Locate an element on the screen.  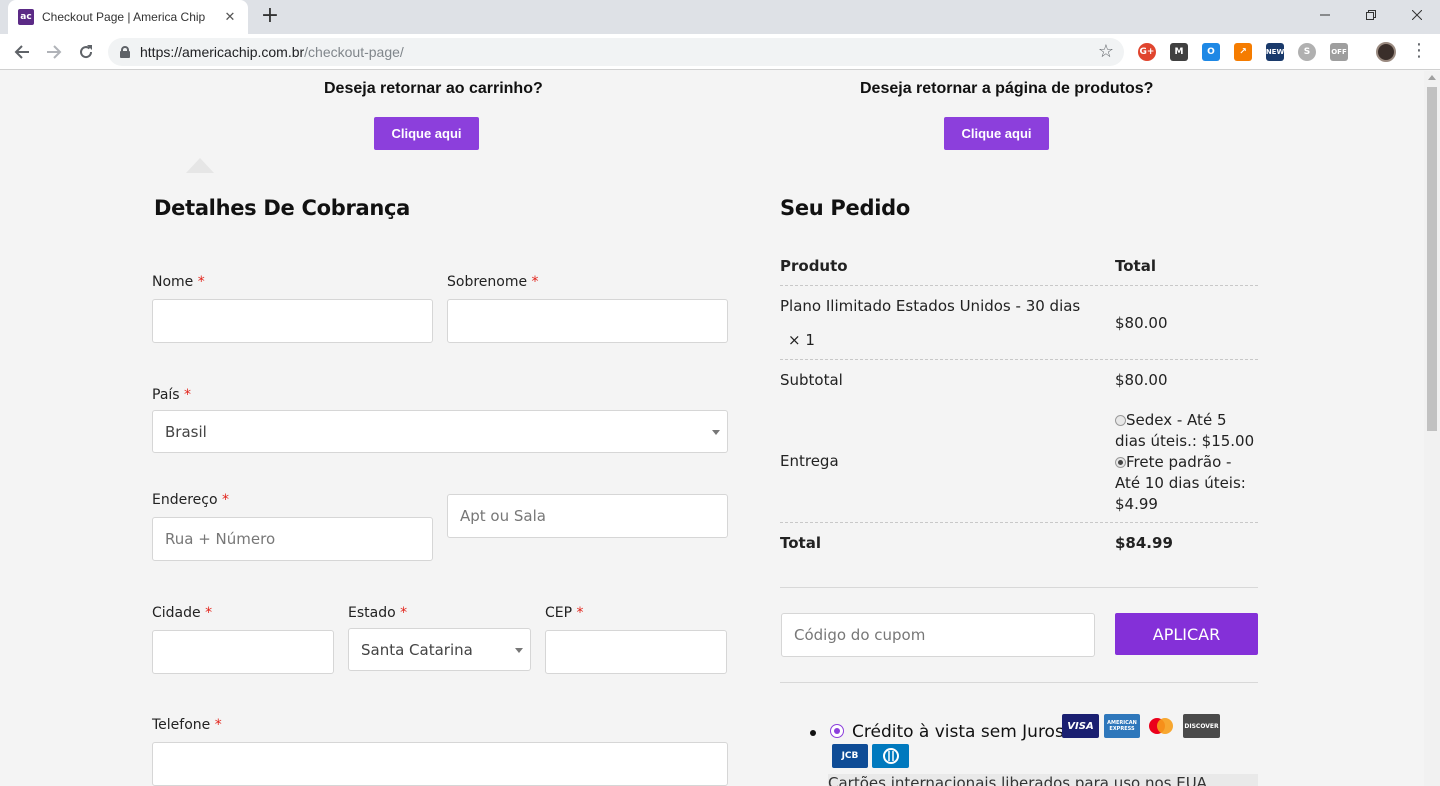
city-label: Cidade * is located at coordinates (182, 613).